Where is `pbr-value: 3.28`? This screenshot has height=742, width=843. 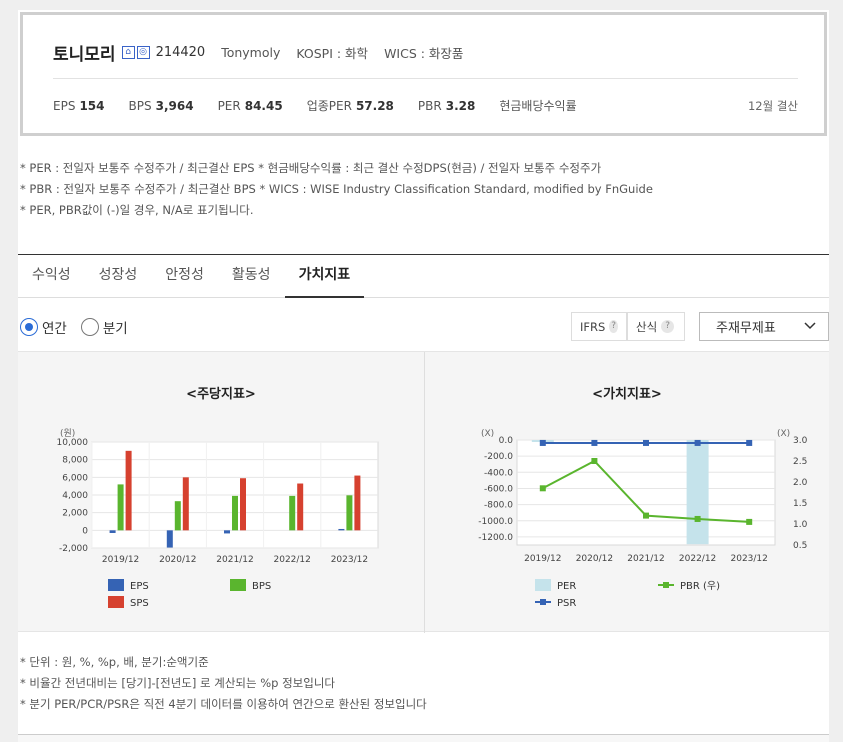 pbr-value: 3.28 is located at coordinates (460, 105).